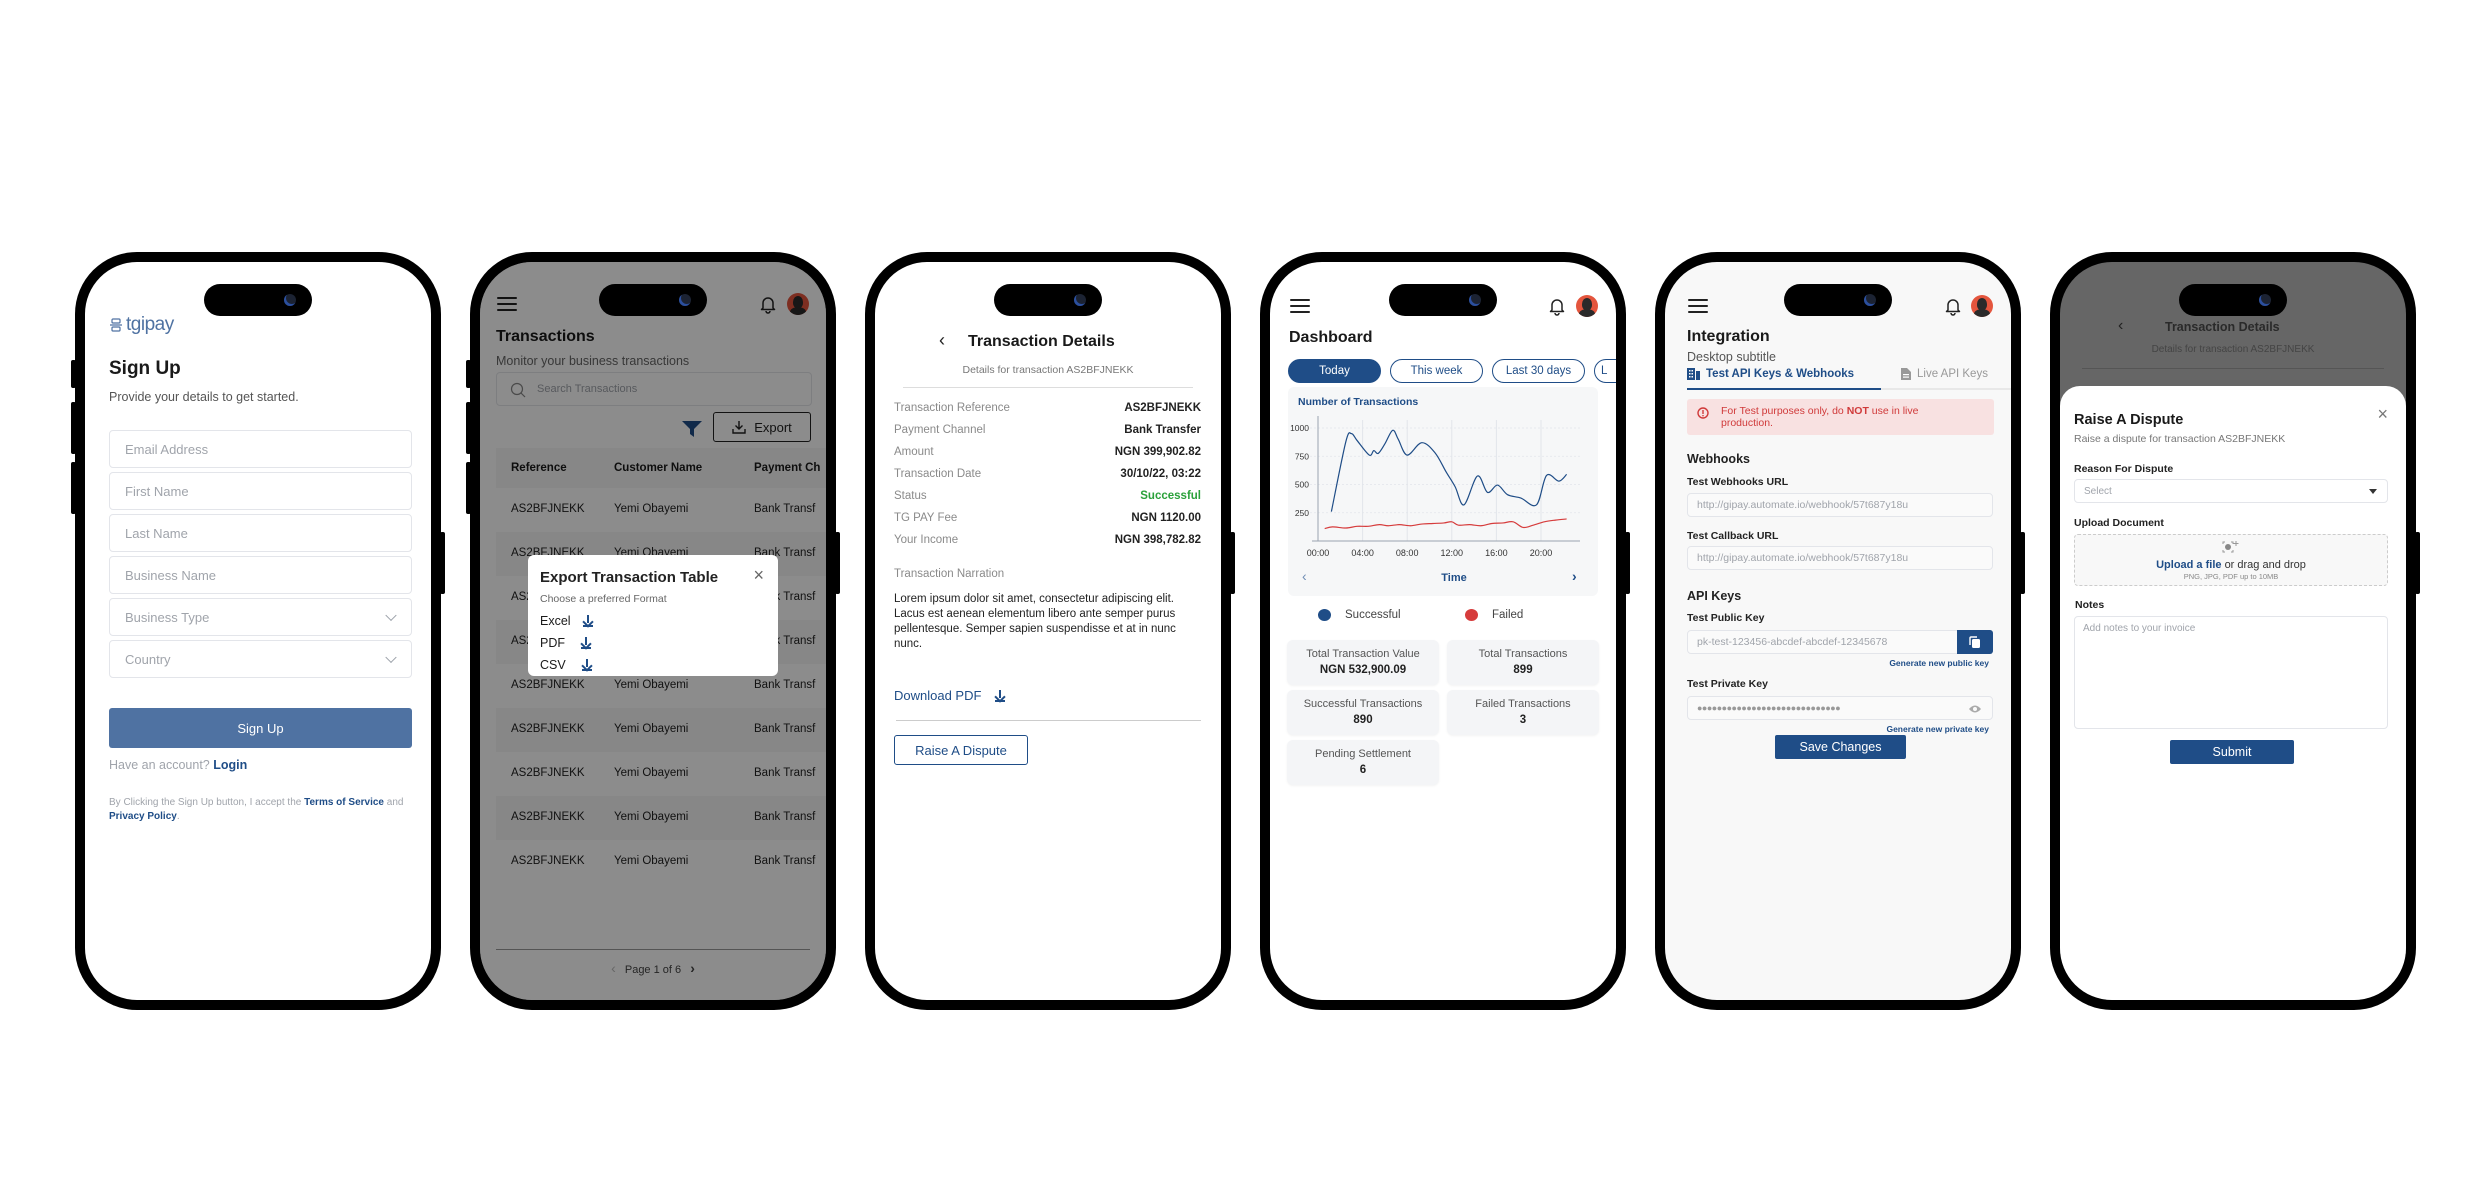  Describe the element at coordinates (942, 340) in the screenshot. I see `back-icon: ‹` at that location.